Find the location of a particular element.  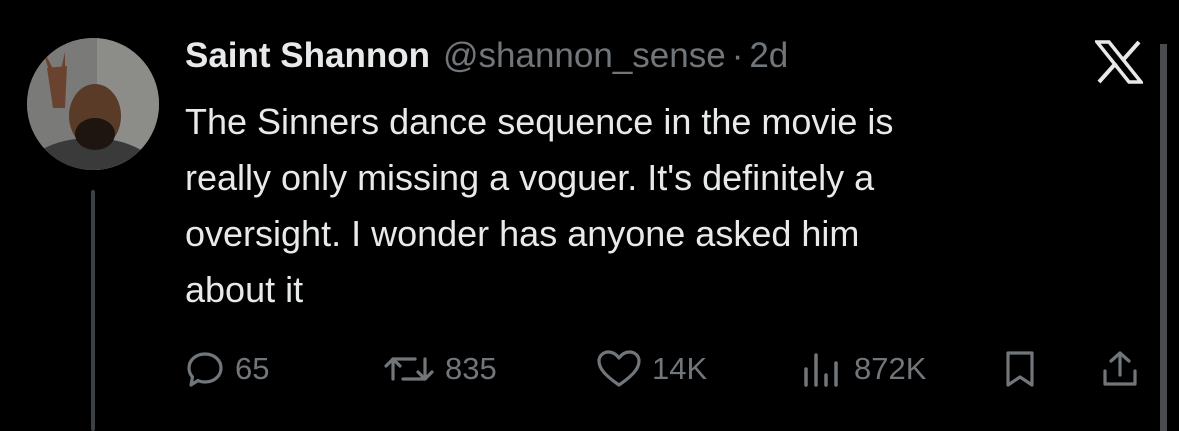

tweet-actions: 65 835 14K 872K is located at coordinates (589, 369).